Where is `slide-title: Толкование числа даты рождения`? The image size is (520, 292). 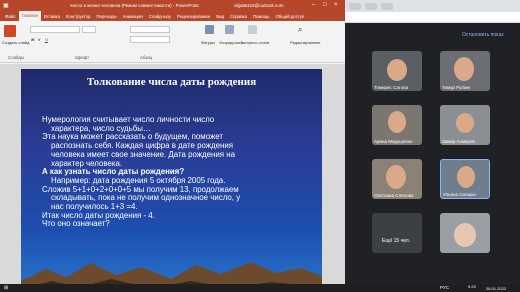
slide-title: Толкование числа даты рождения is located at coordinates (171, 82).